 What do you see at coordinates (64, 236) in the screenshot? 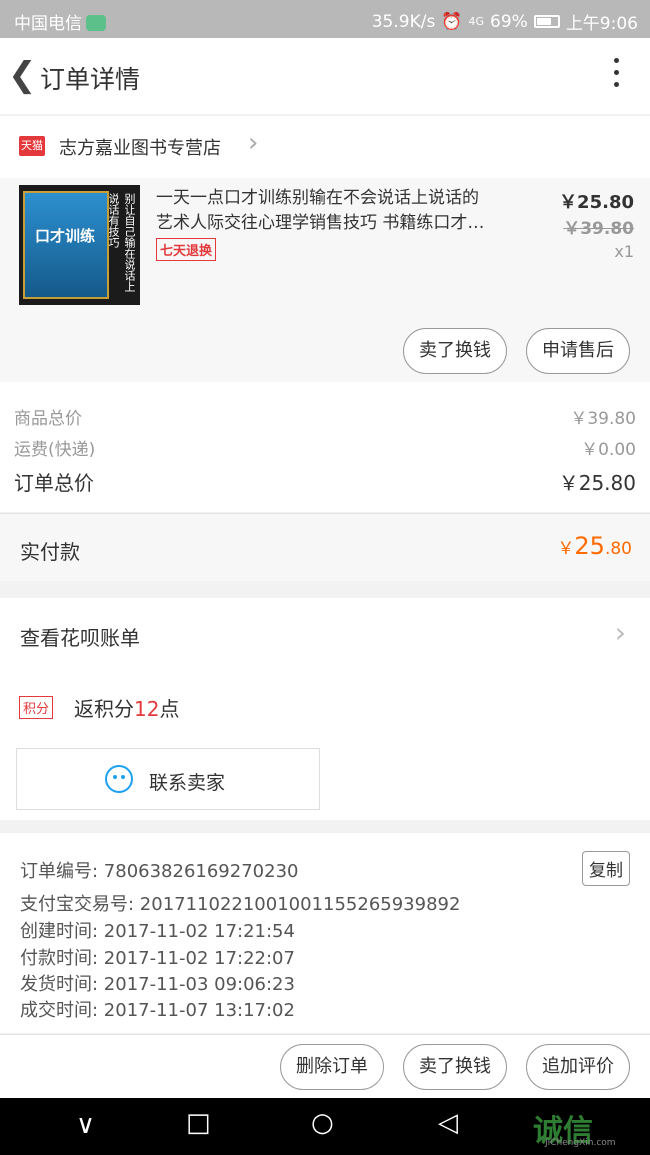
I see `book-cover-title: 口才训练` at bounding box center [64, 236].